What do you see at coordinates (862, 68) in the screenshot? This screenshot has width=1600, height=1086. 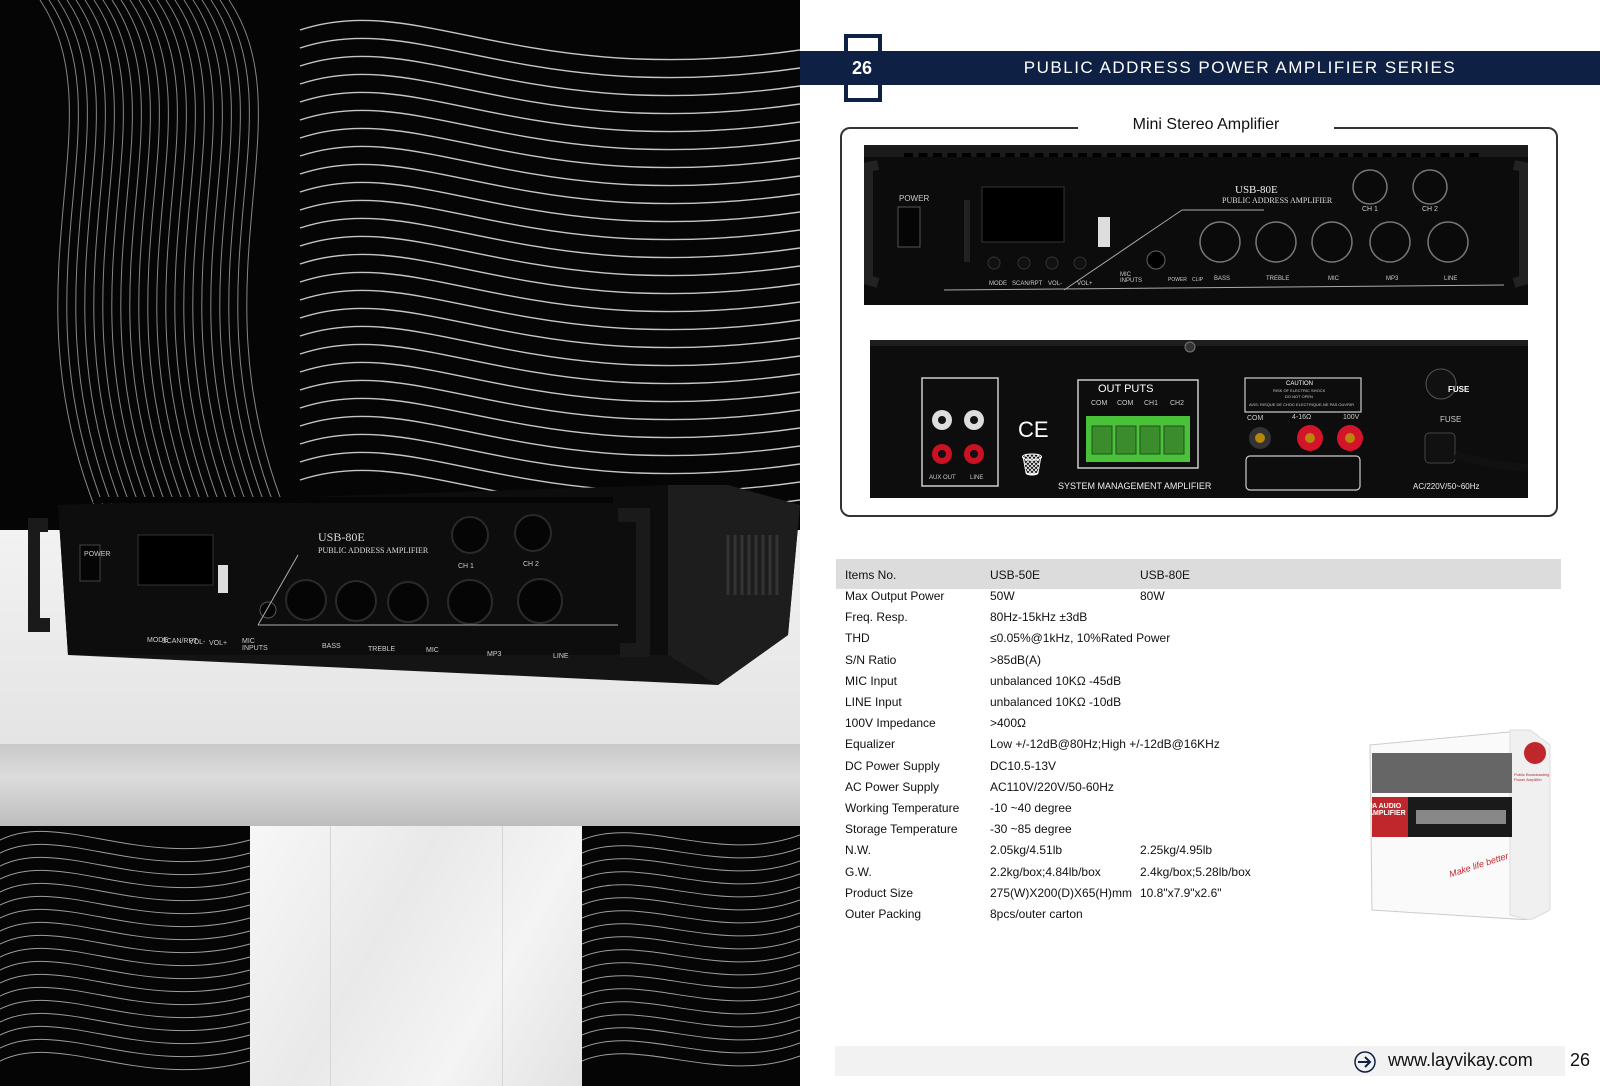 I see `page-number: 26` at bounding box center [862, 68].